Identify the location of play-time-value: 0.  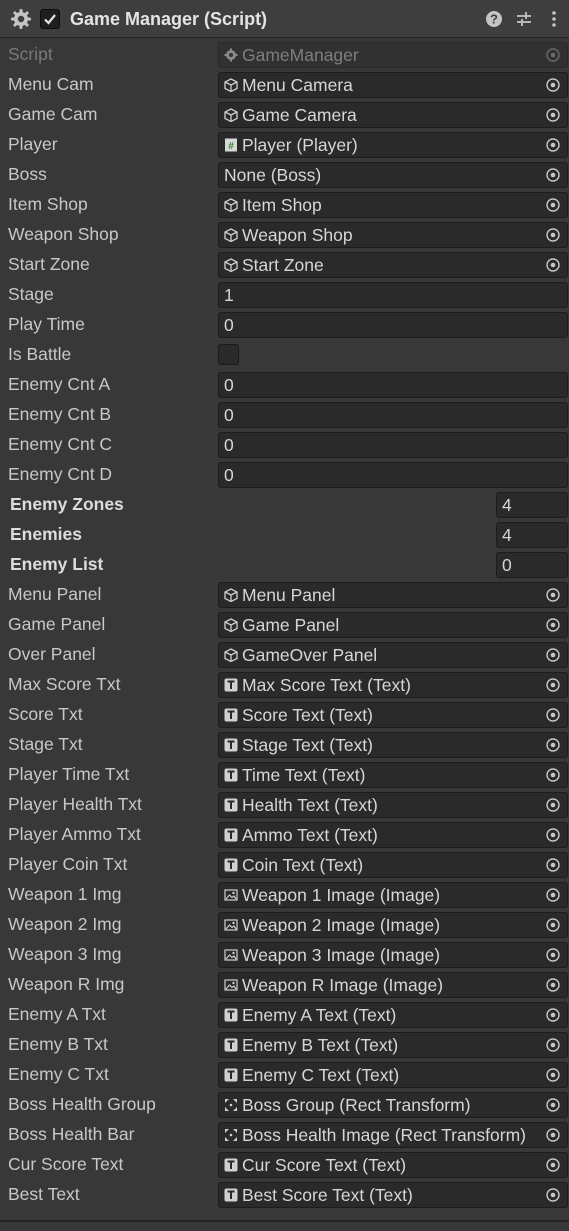
(229, 325).